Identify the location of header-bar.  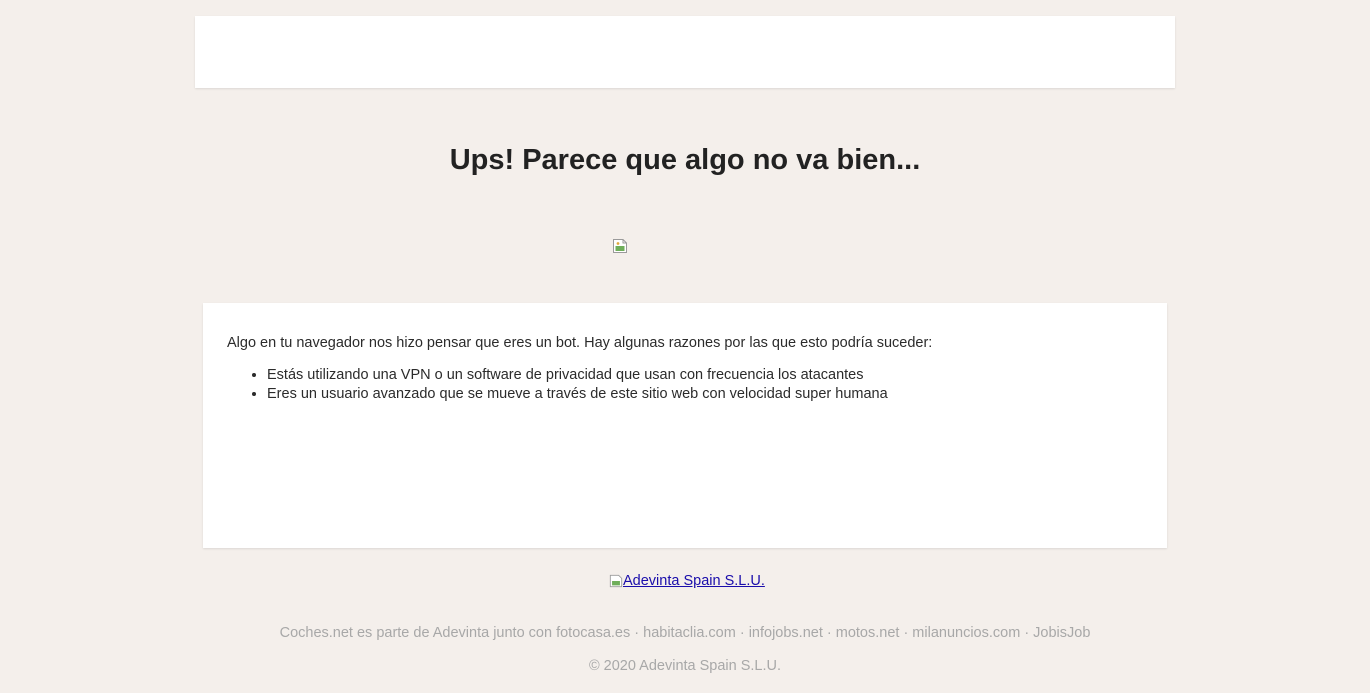
(685, 52).